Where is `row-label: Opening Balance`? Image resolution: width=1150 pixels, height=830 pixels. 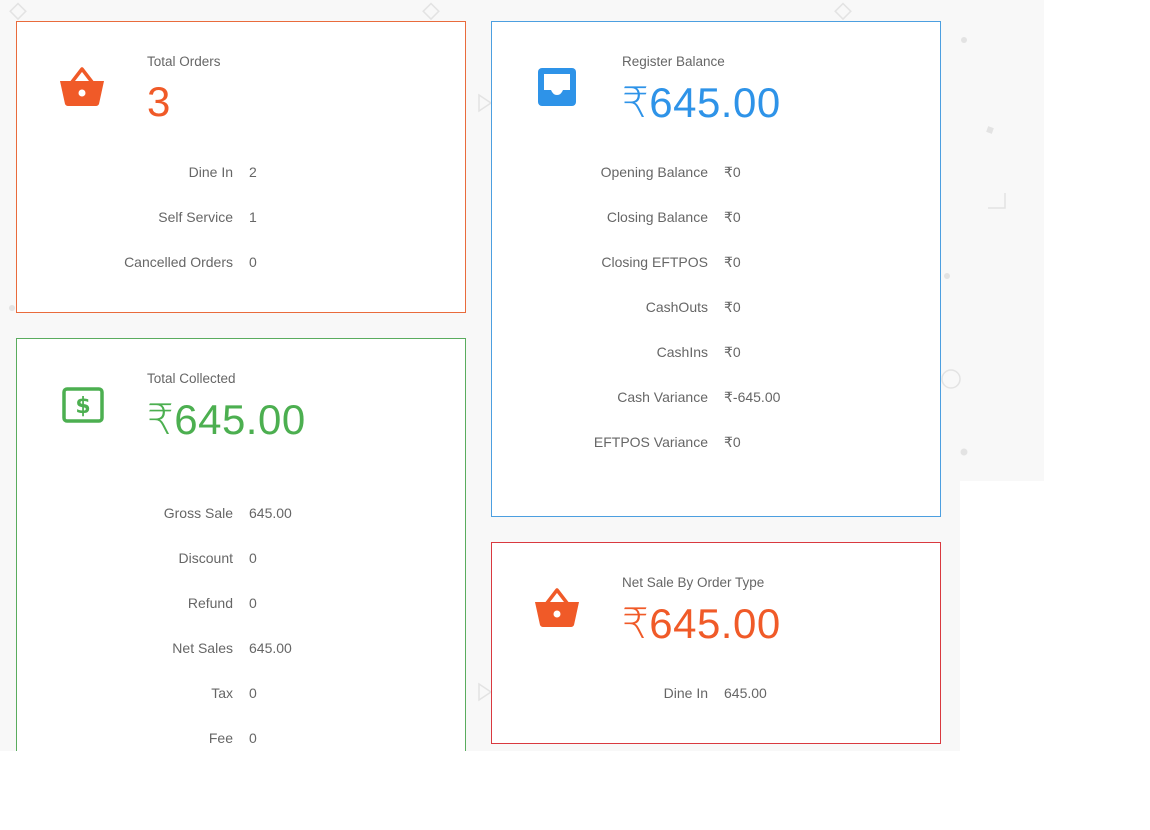
row-label: Opening Balance is located at coordinates (654, 172).